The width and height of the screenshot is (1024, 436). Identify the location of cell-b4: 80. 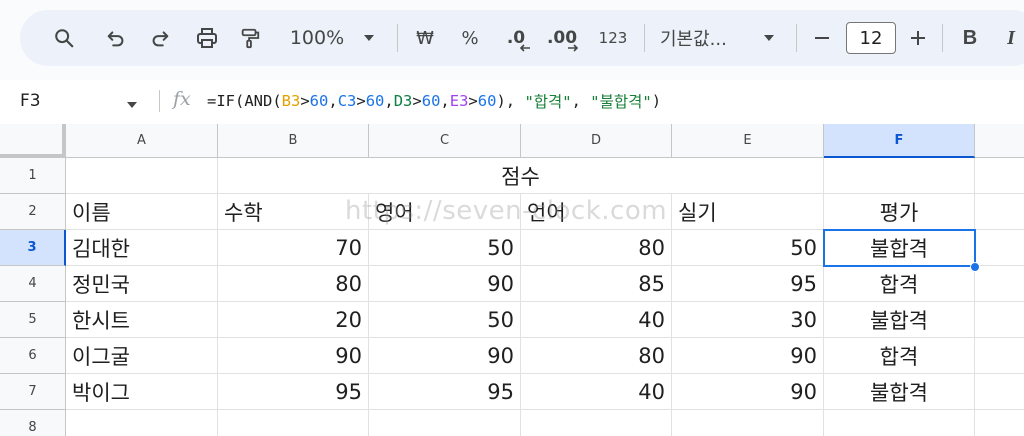
(293, 284).